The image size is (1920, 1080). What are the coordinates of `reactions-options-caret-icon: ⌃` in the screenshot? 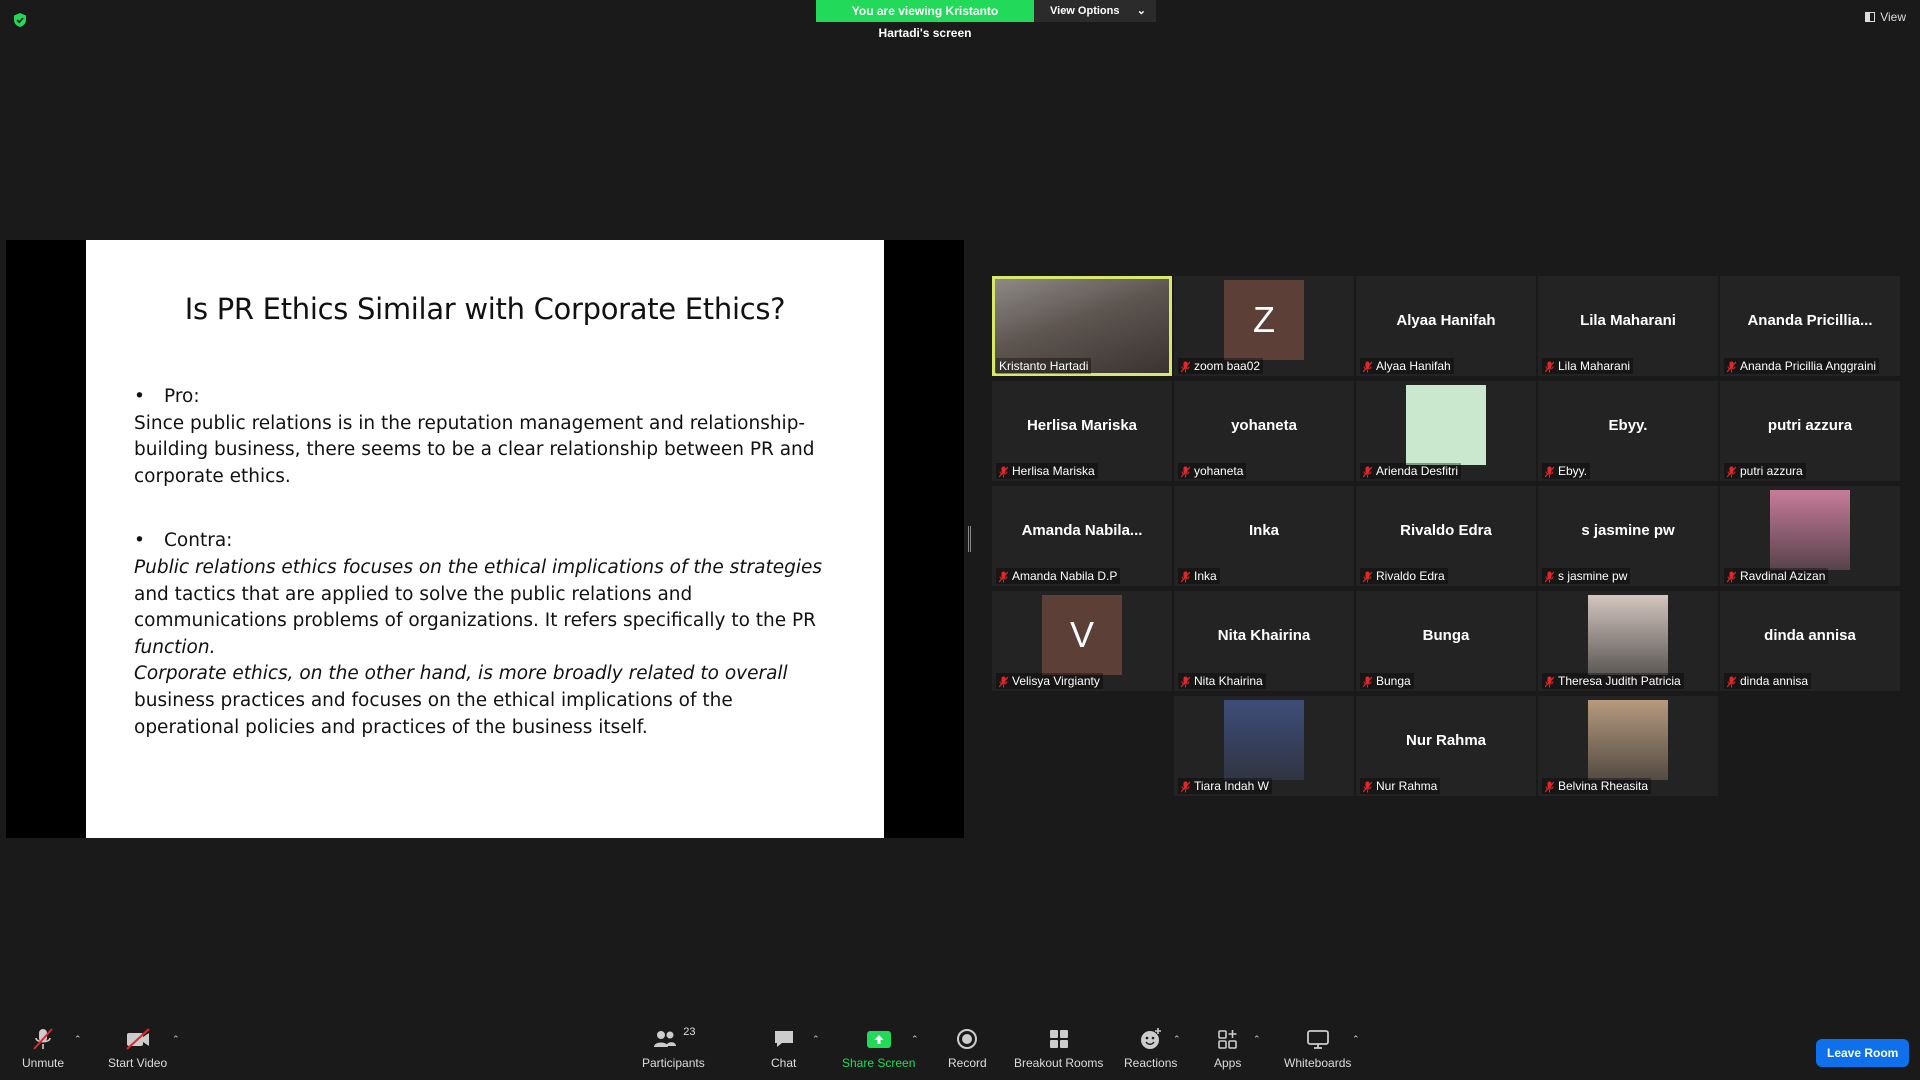 It's located at (1177, 1039).